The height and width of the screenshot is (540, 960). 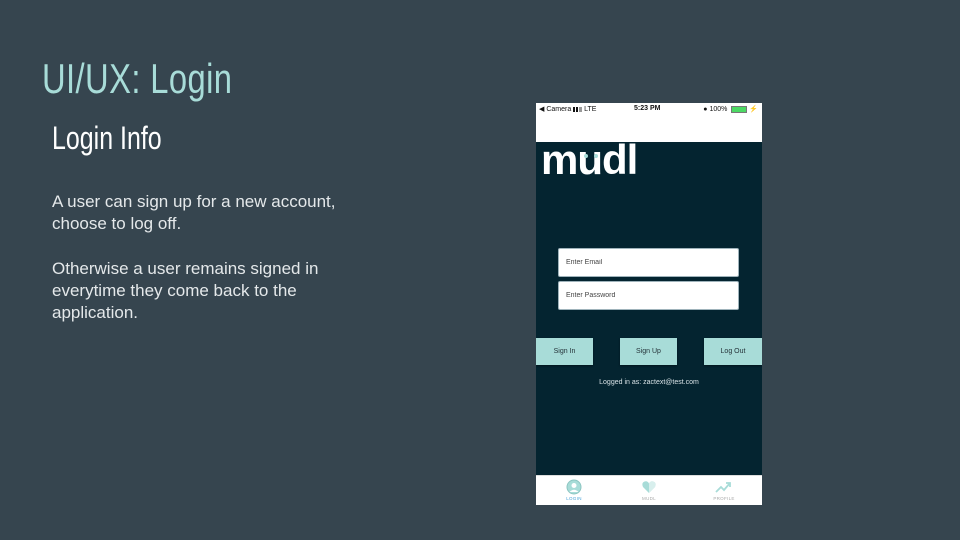 I want to click on status-bar: ◀ Camera LTE 5:23 PM ● 100% ⚡, so click(x=649, y=109).